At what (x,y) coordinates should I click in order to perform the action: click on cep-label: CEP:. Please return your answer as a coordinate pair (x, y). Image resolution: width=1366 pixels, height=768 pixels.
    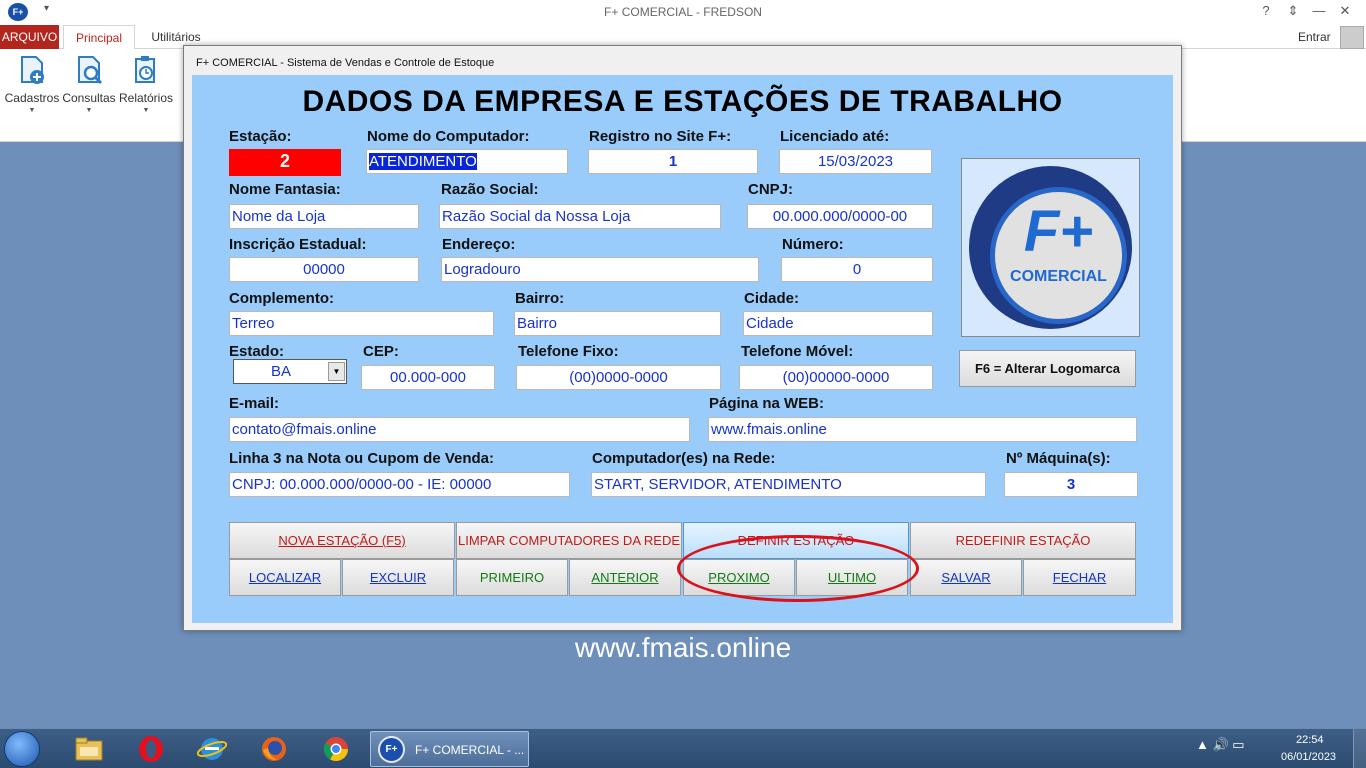
    Looking at the image, I should click on (381, 351).